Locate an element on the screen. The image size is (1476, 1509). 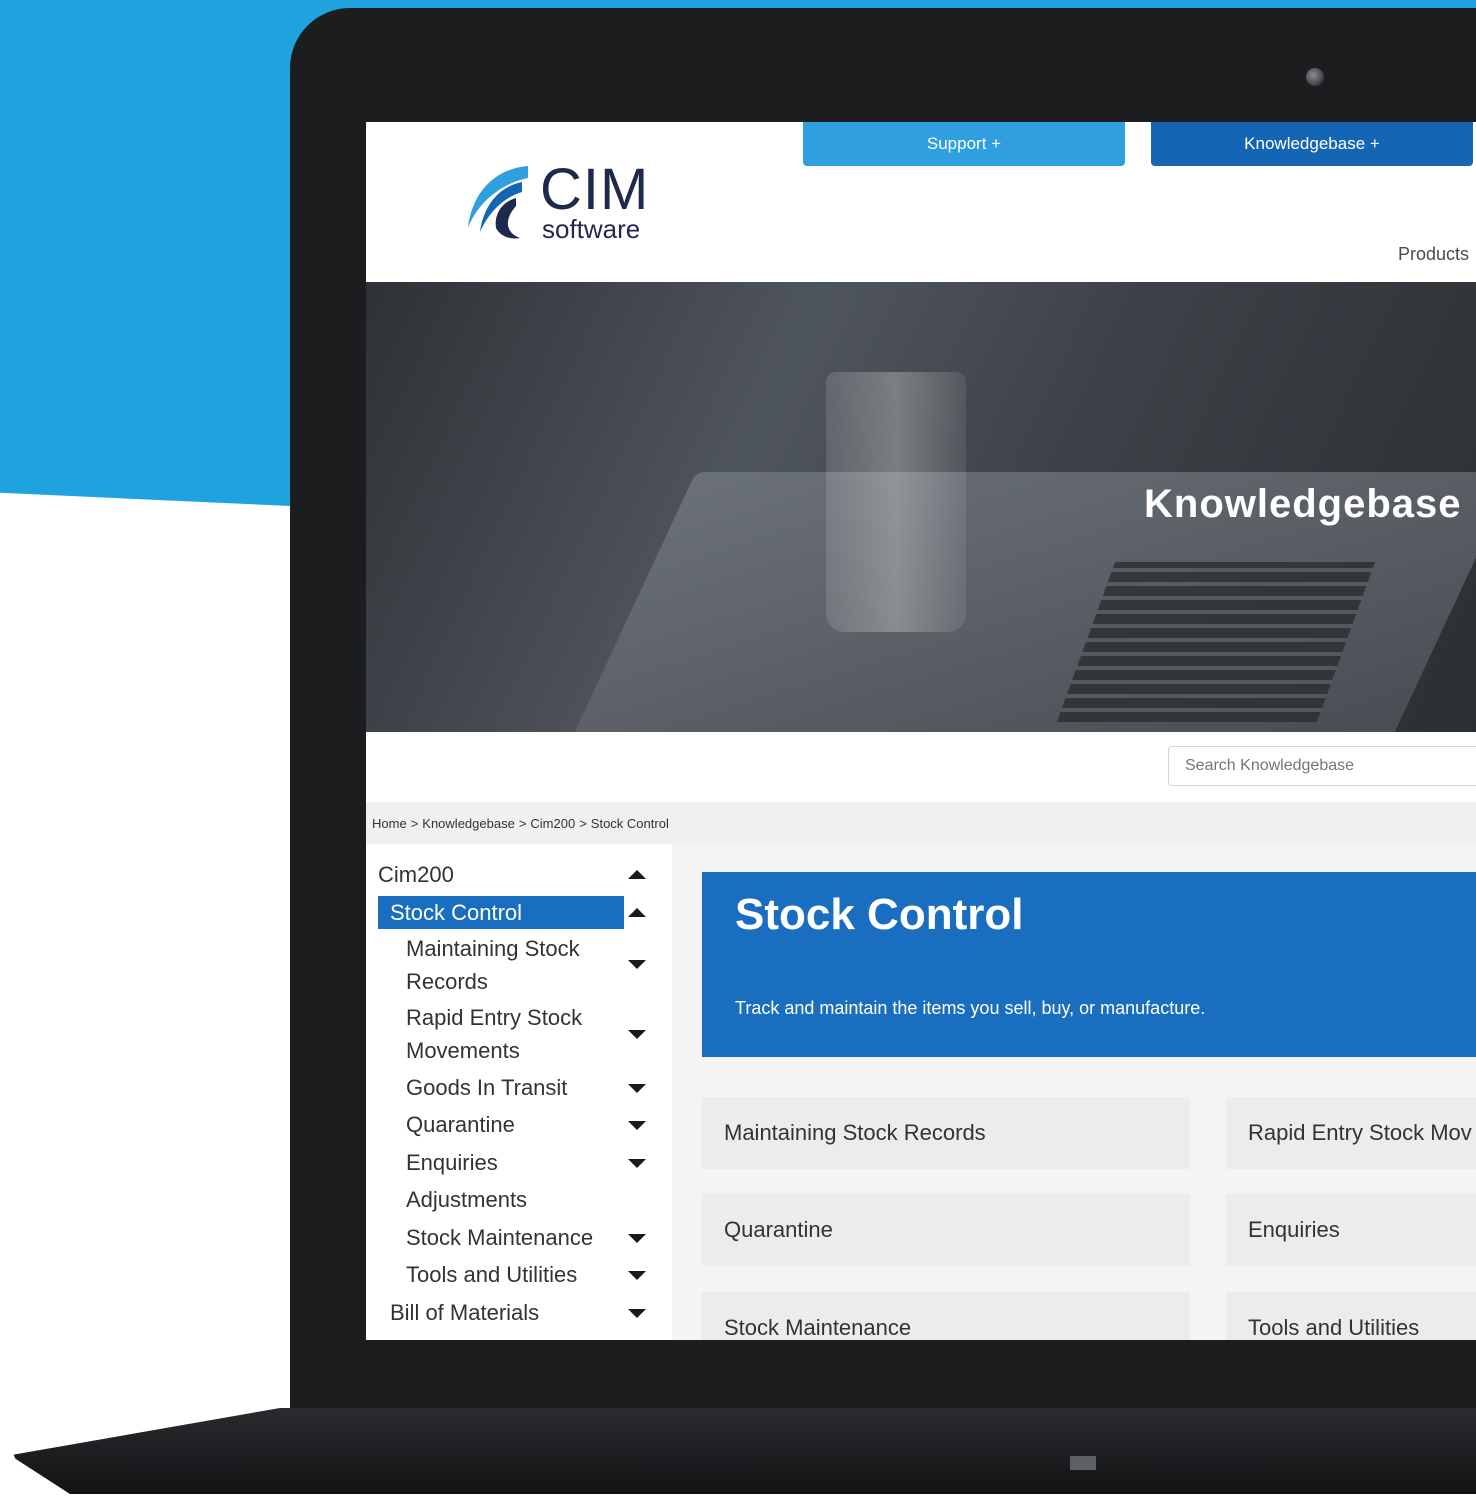
card-rapid-entry: Rapid Entry Stock Mov is located at coordinates (1351, 1133).